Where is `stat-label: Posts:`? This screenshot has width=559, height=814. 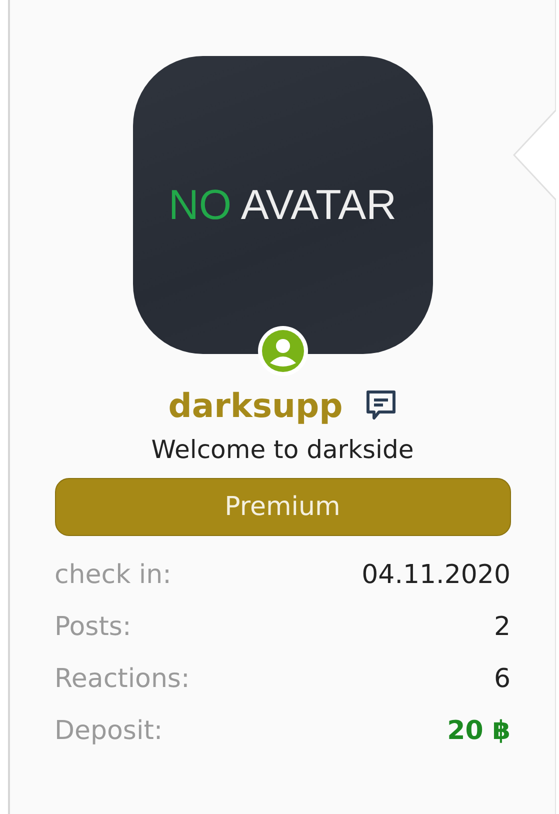 stat-label: Posts: is located at coordinates (93, 627).